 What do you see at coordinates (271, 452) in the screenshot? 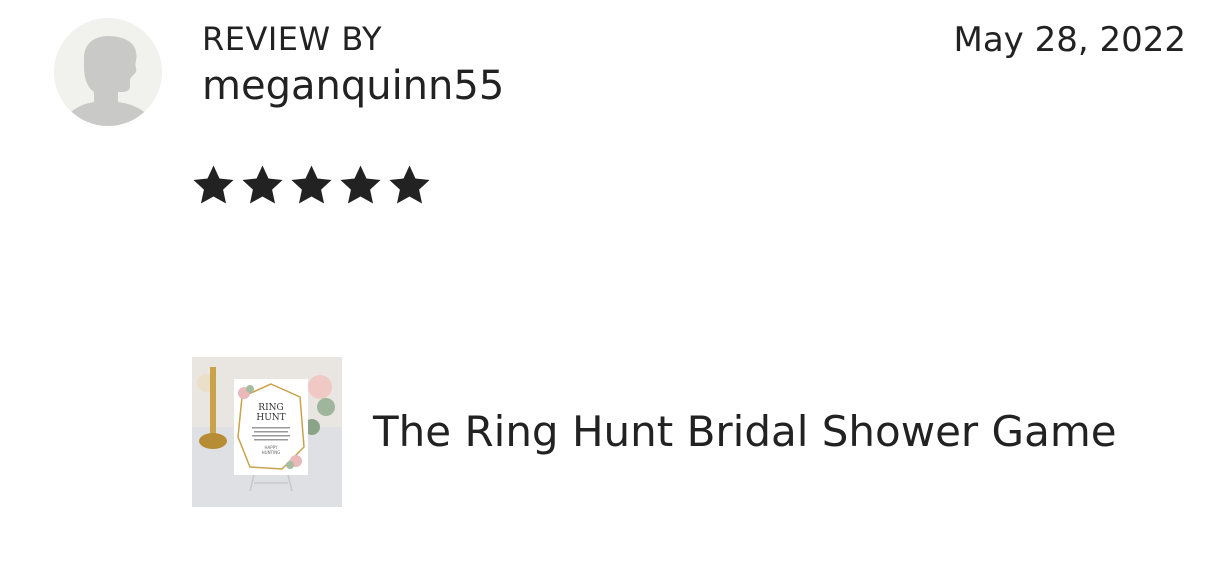
I see `thumbnail-footer-line2: HUNTING` at bounding box center [271, 452].